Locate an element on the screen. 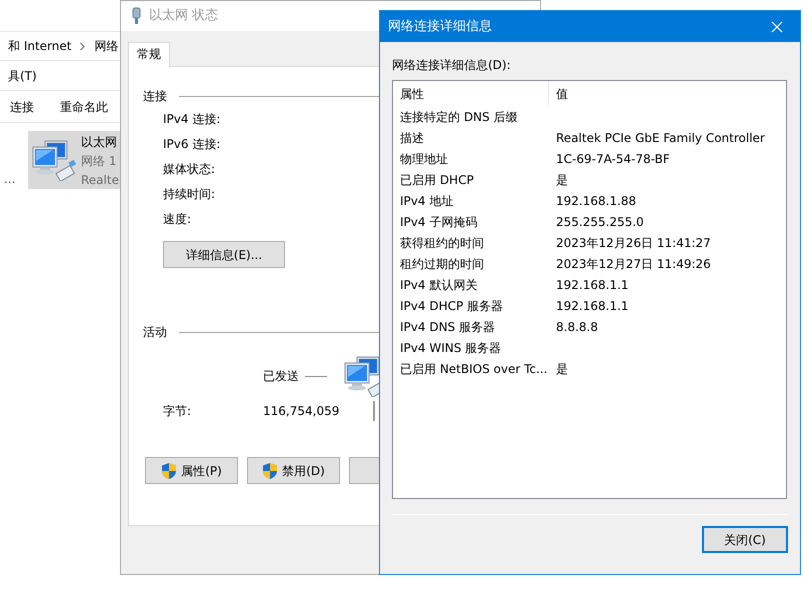 This screenshot has width=803, height=610. breadcrumb-item: 和 Internet is located at coordinates (40, 46).